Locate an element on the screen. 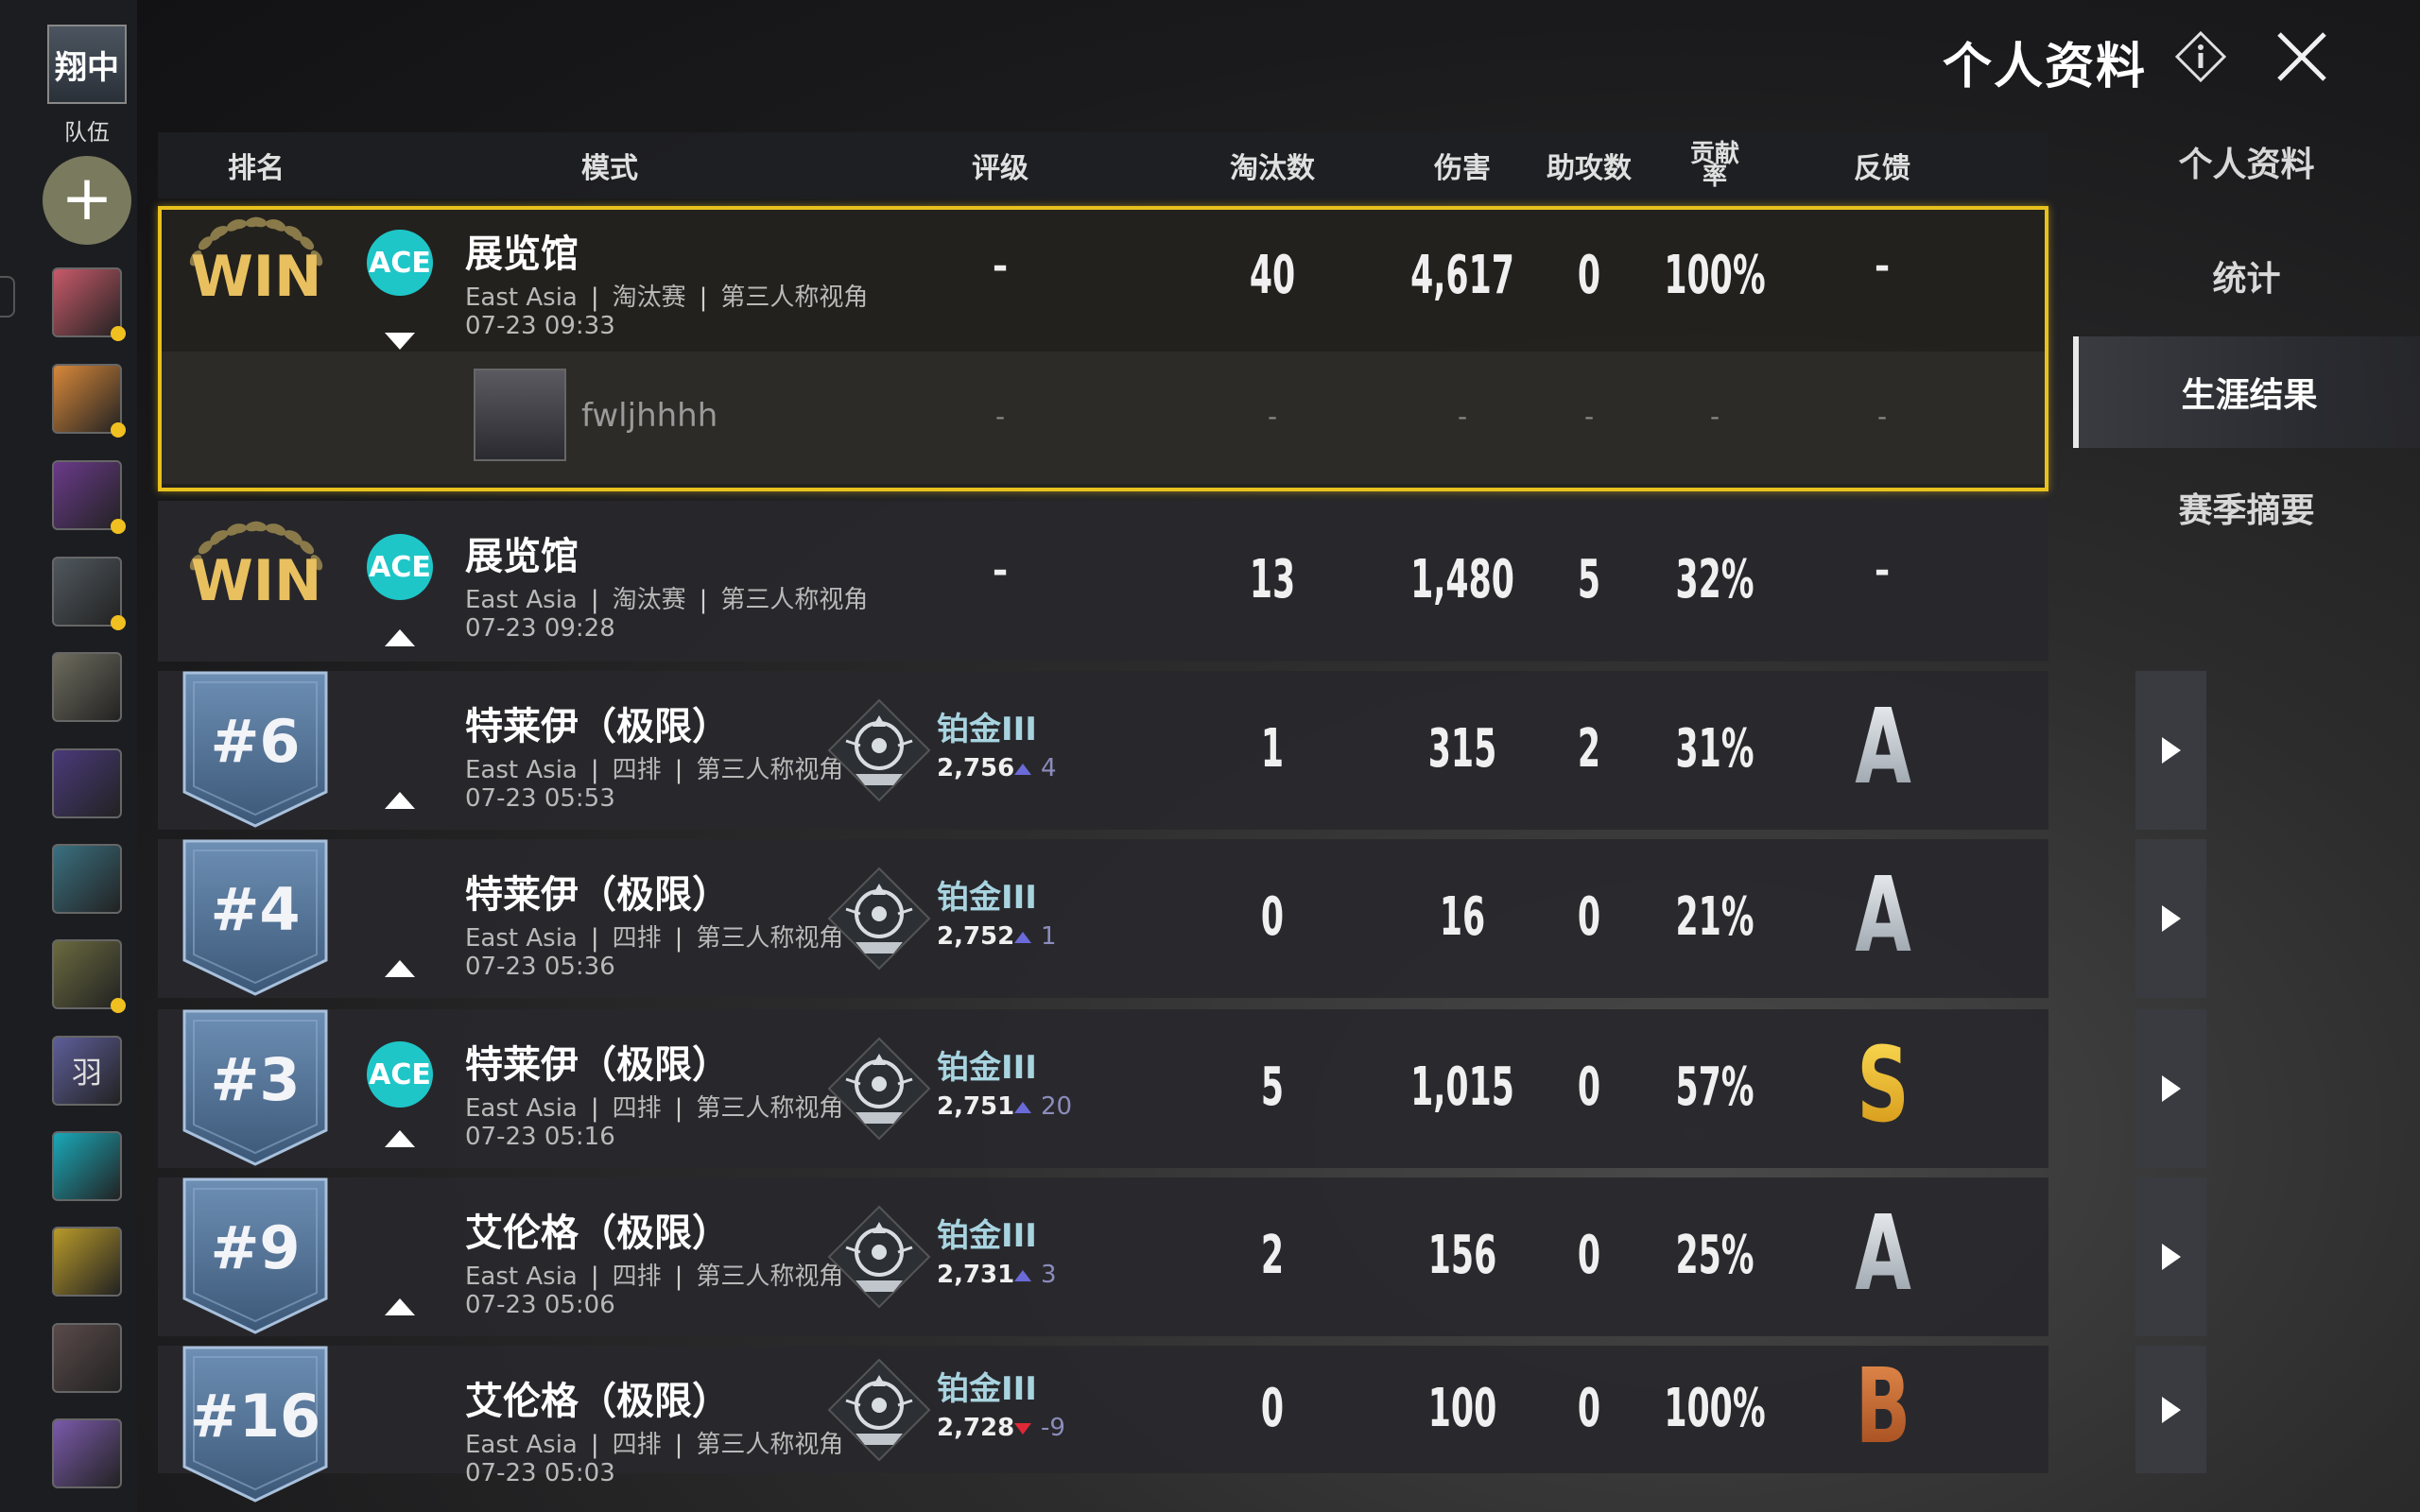  tier-points: 2,731 is located at coordinates (976, 1275).